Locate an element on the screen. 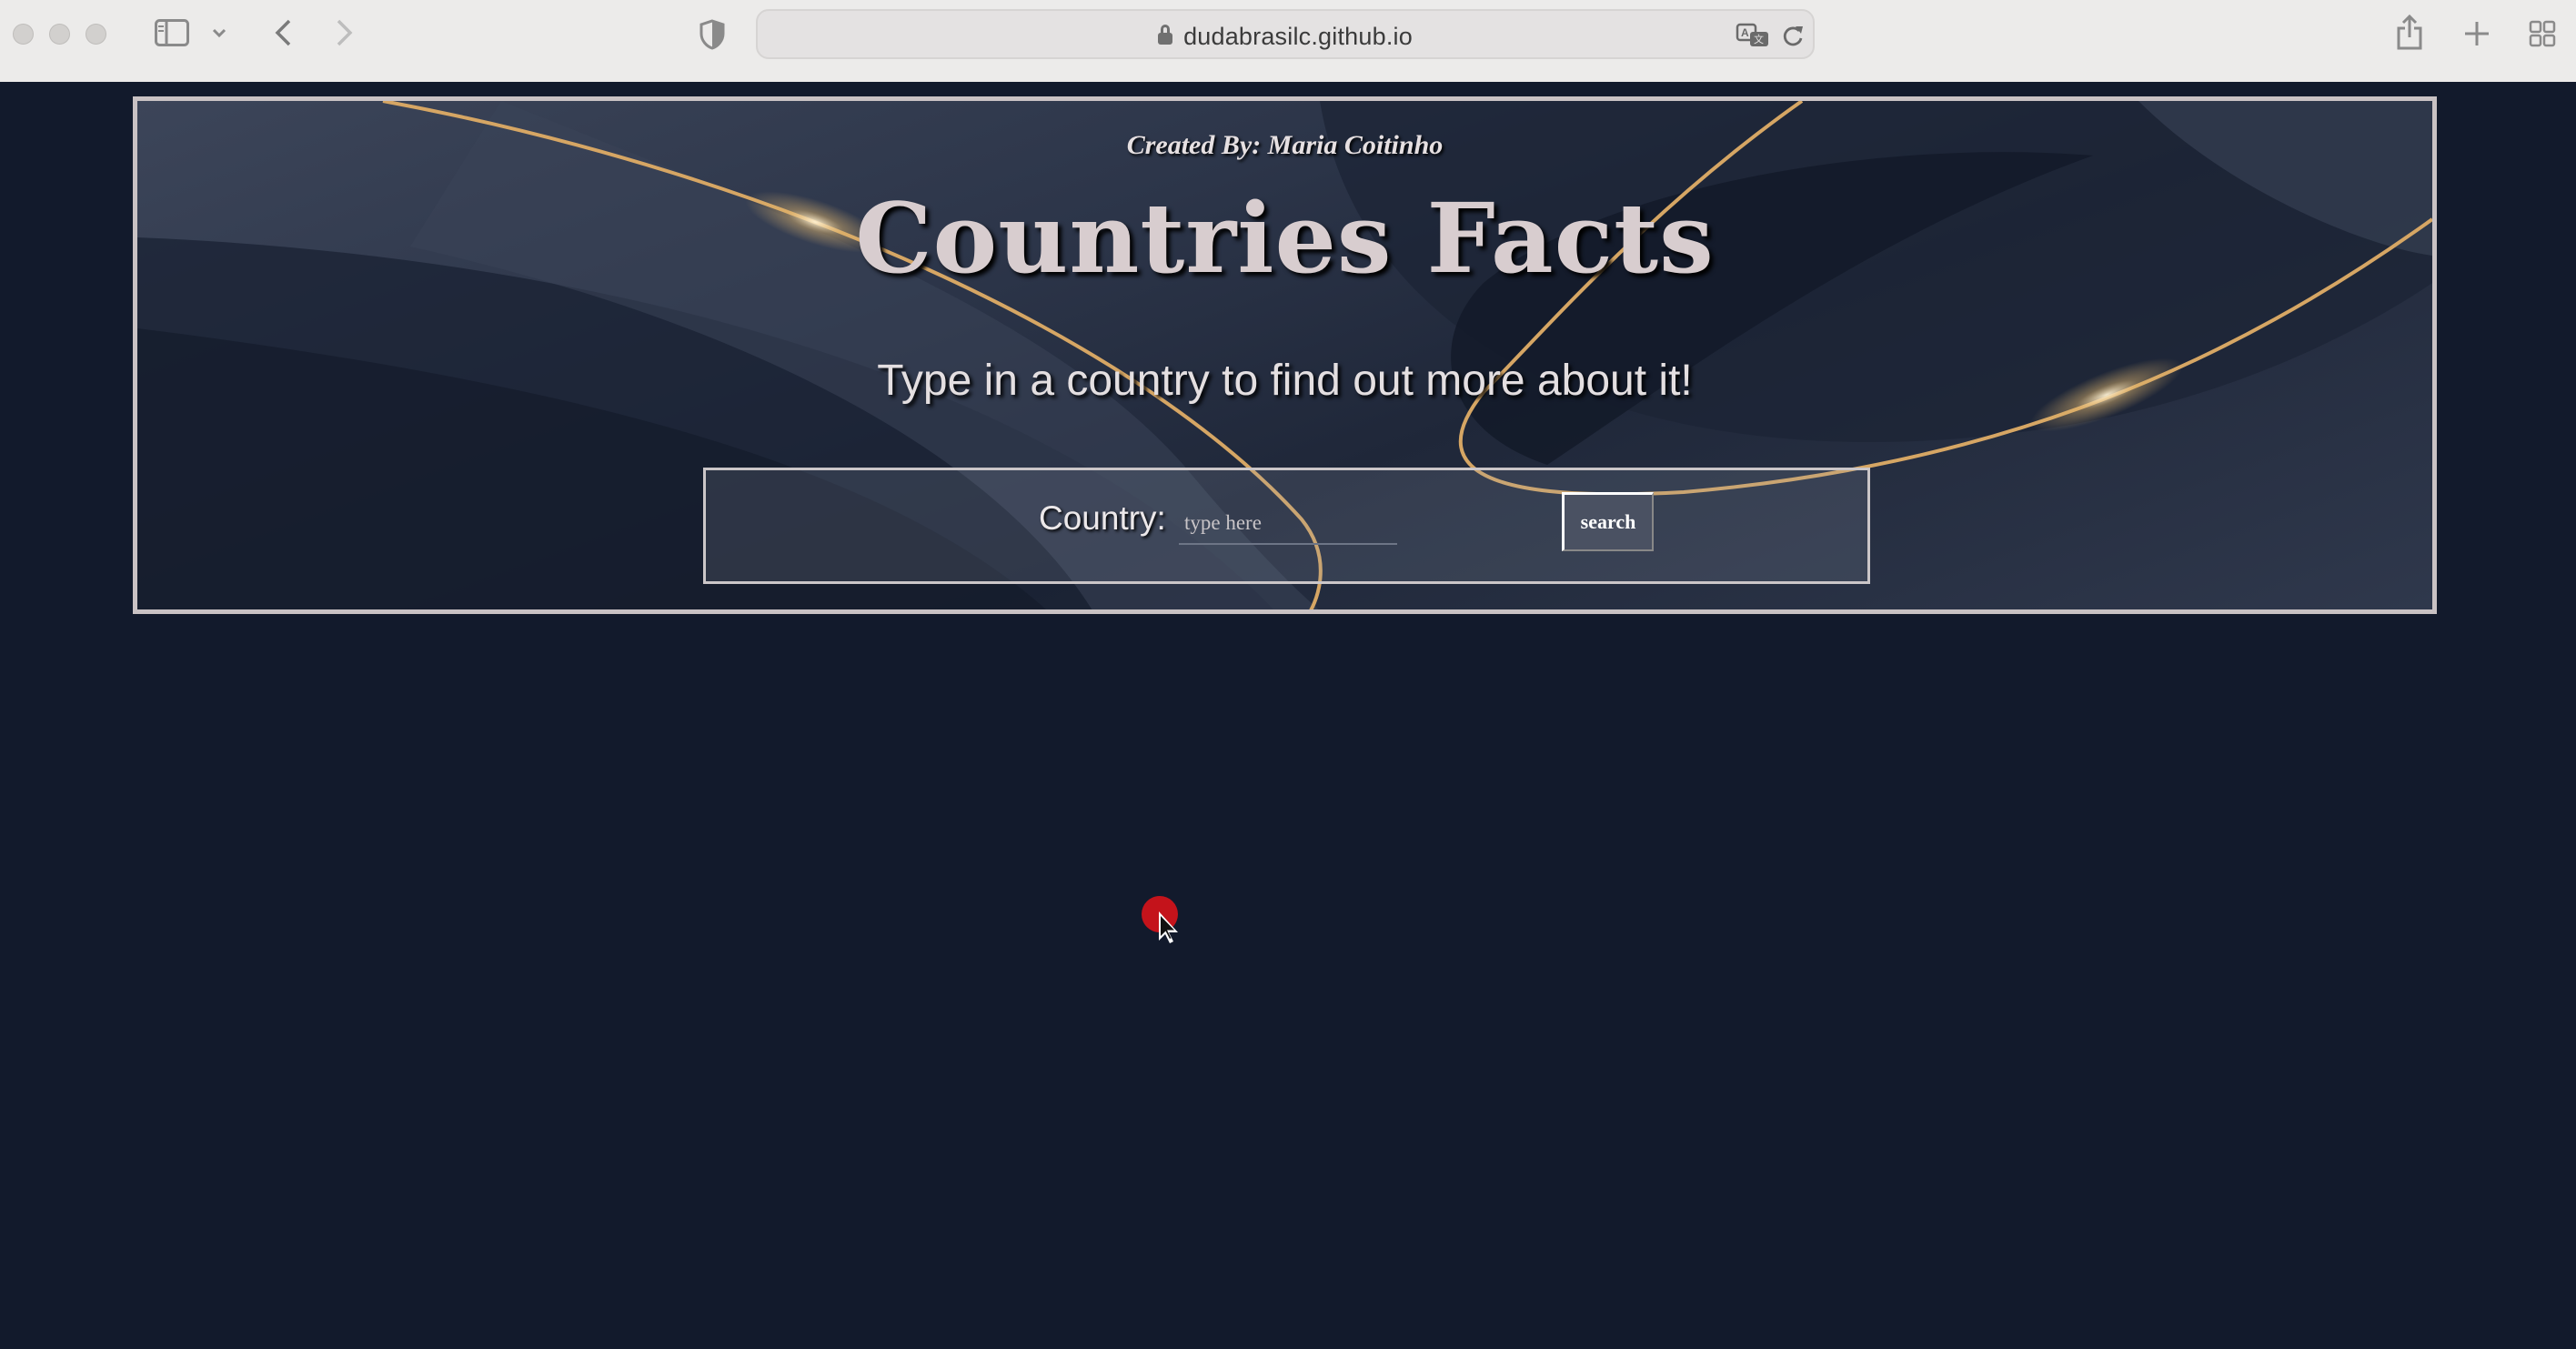  minimize-window-button is located at coordinates (59, 34).